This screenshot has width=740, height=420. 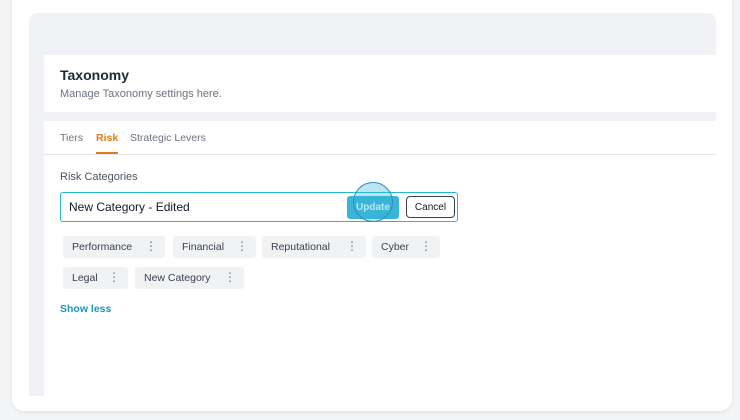 I want to click on page-subtitle: Manage Taxonomy settings here., so click(x=141, y=94).